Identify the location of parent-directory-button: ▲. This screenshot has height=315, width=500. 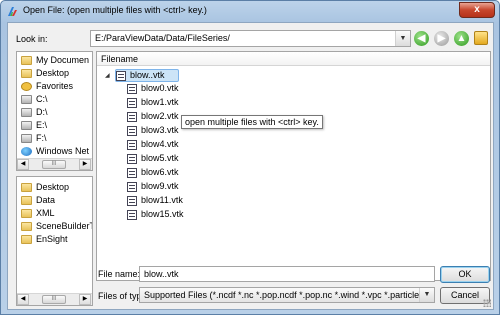
(461, 38).